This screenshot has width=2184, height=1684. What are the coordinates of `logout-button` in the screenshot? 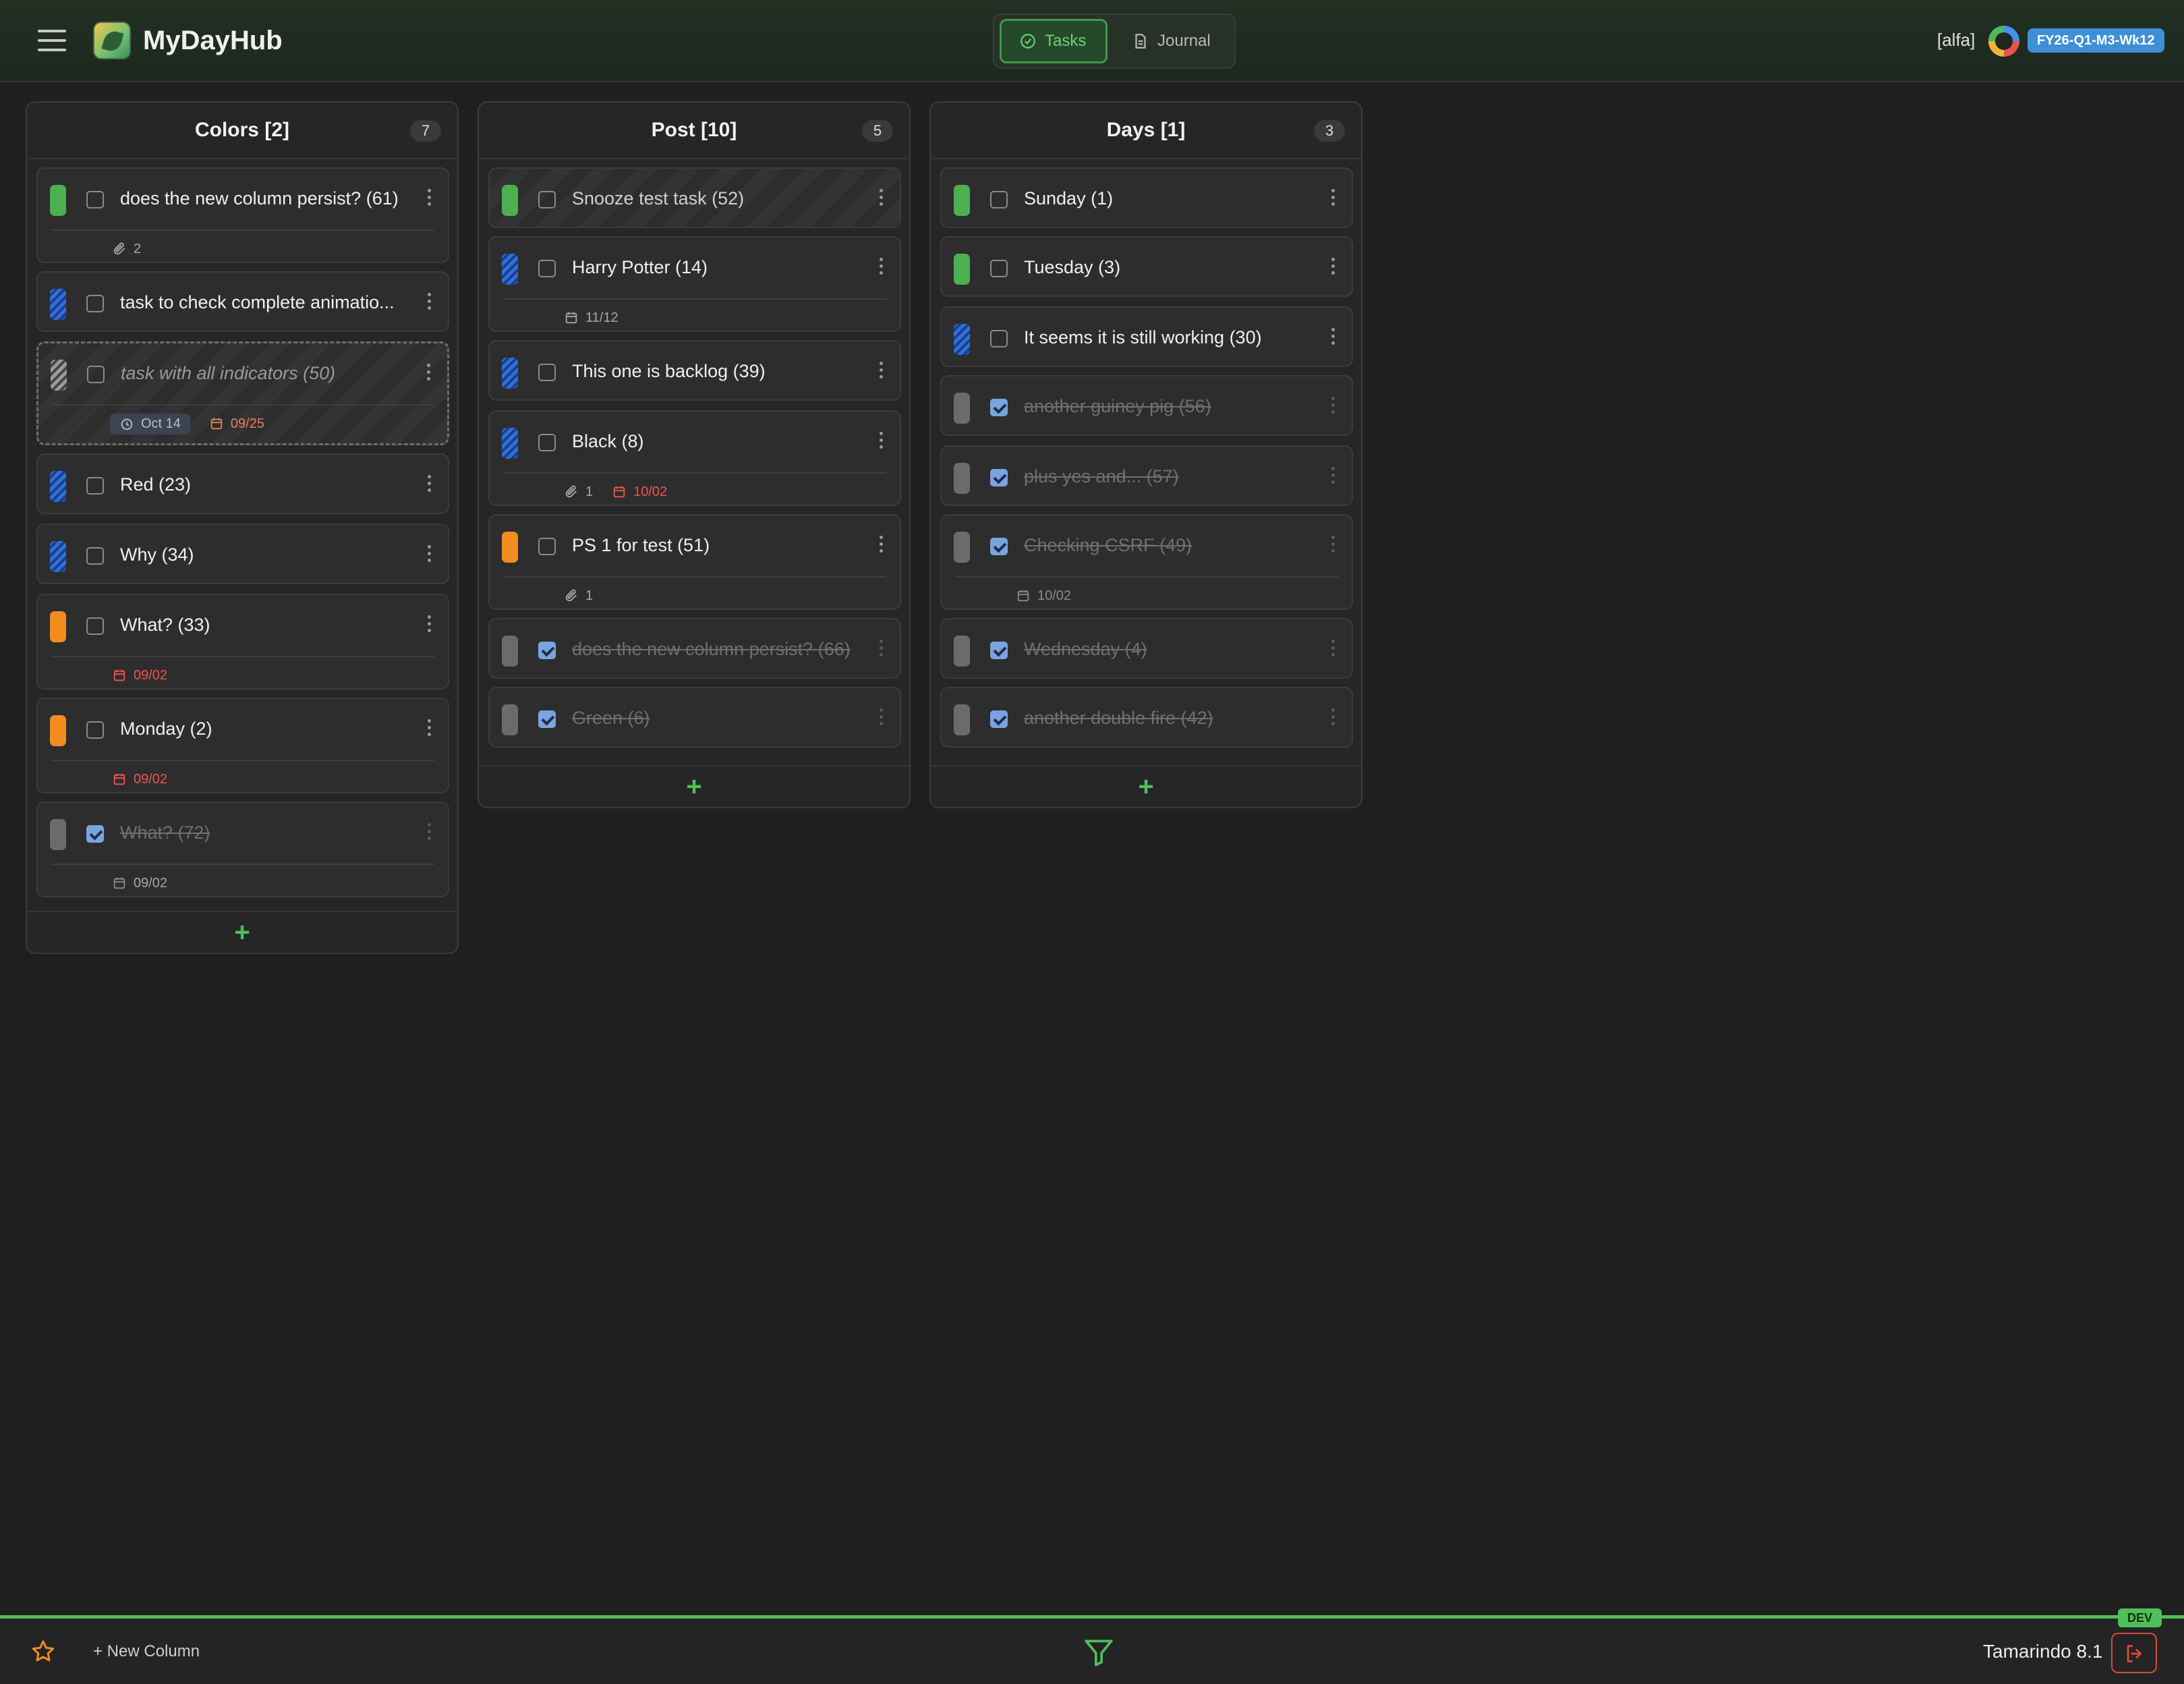 It's located at (2134, 1653).